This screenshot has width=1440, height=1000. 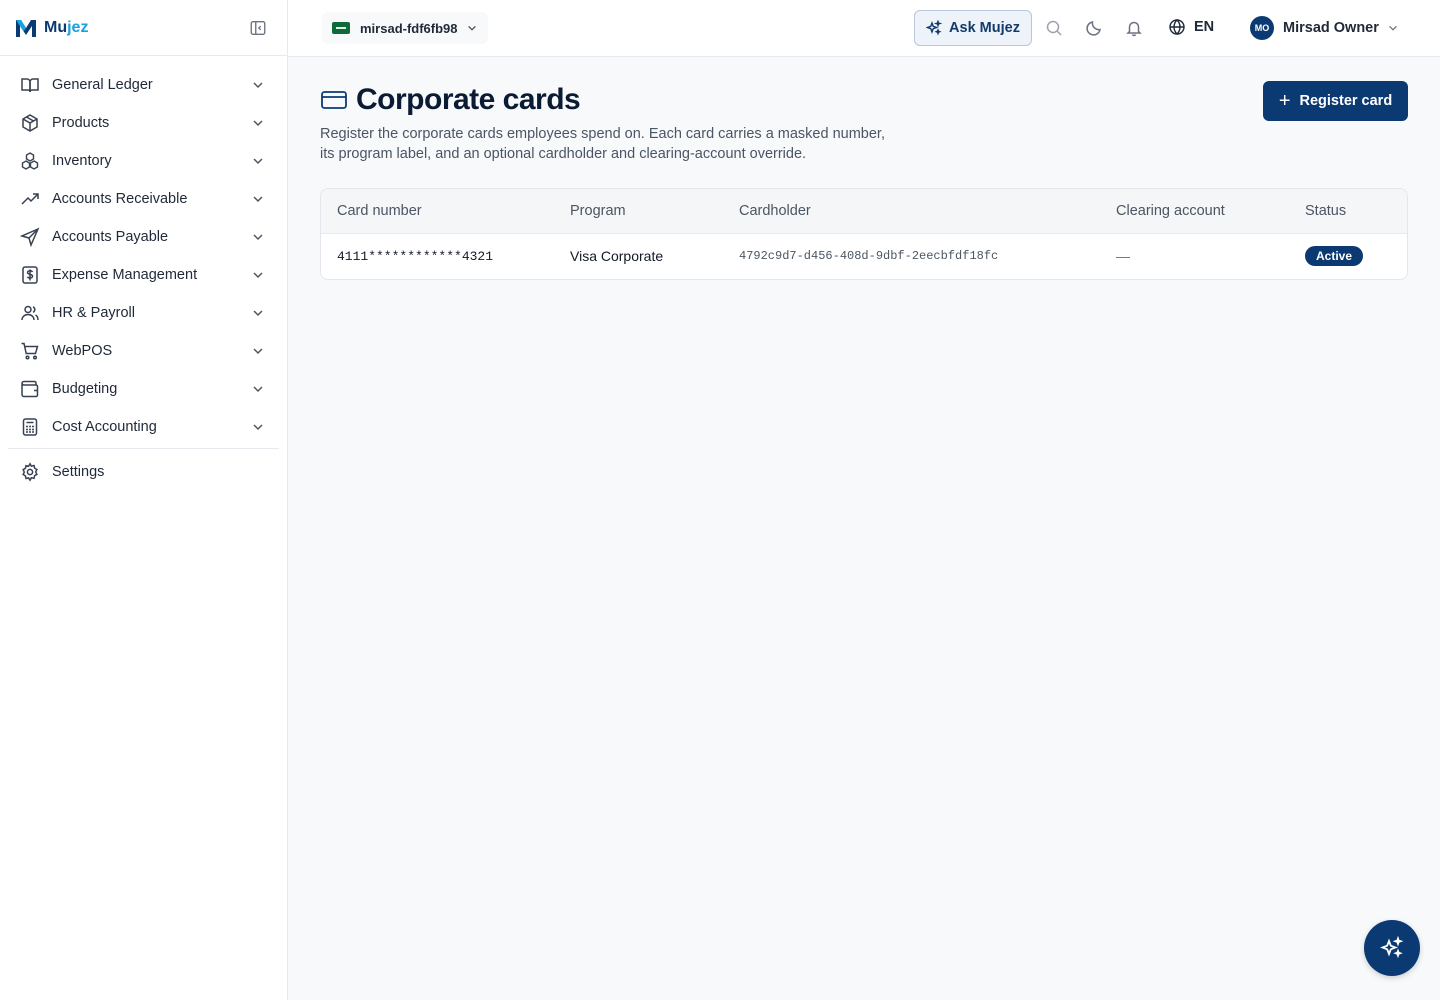 What do you see at coordinates (984, 28) in the screenshot?
I see `ask-mujez-label: Ask Mujez` at bounding box center [984, 28].